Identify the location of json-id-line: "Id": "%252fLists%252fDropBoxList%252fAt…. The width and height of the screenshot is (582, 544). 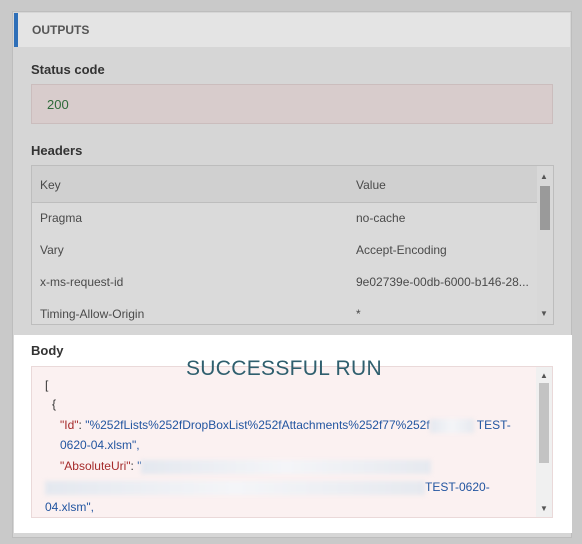
(285, 425).